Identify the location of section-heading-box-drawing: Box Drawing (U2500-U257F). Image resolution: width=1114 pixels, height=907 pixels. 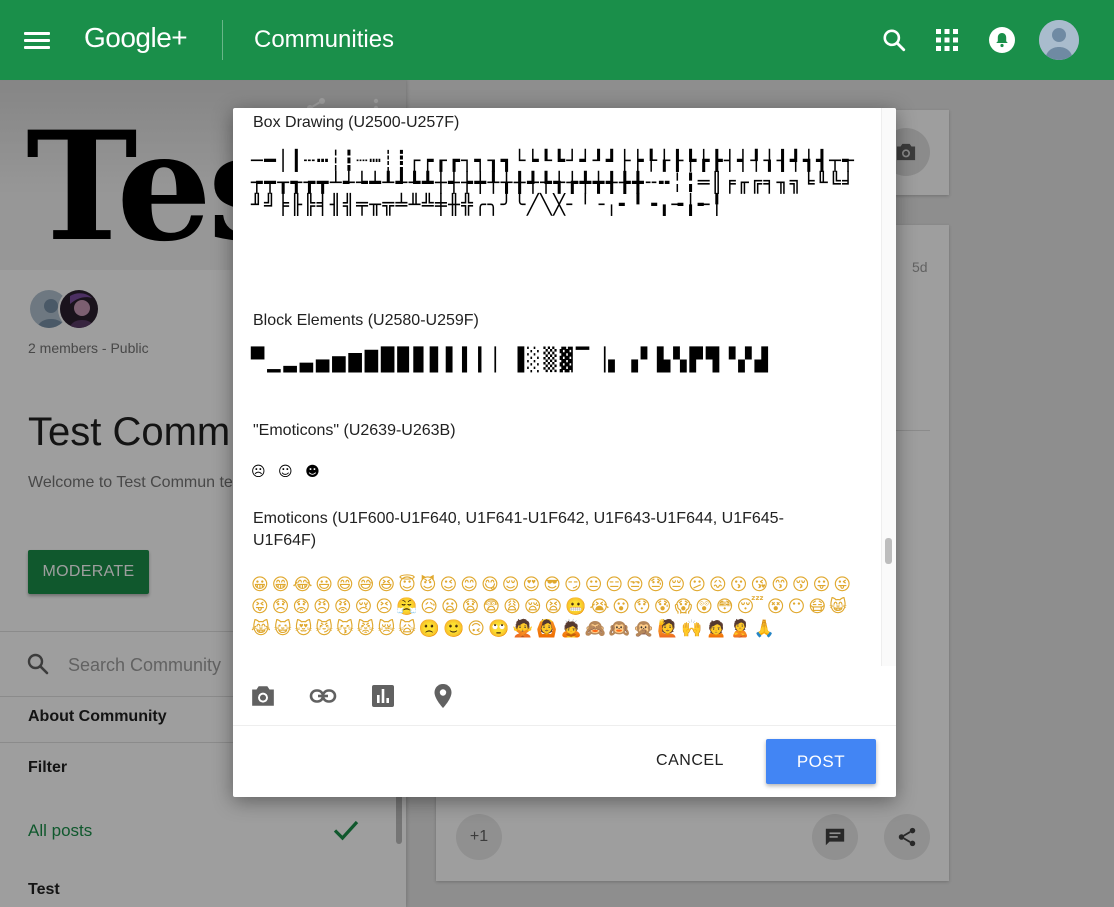
(356, 122).